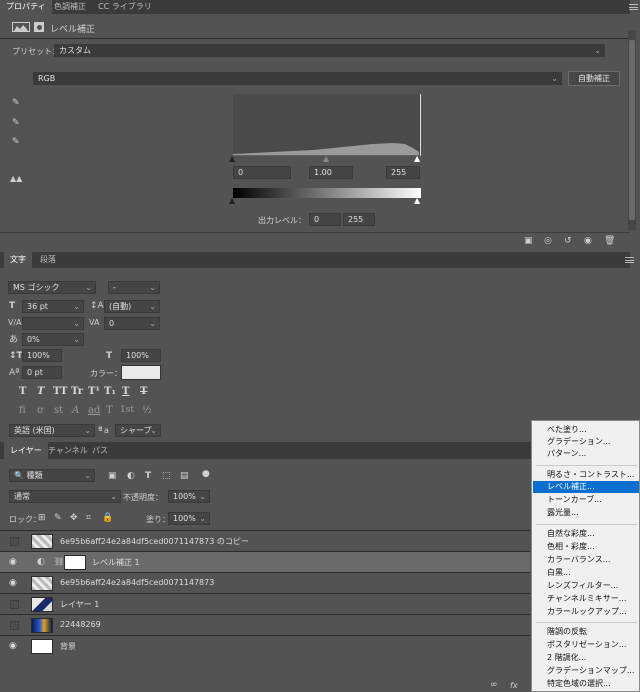 The height and width of the screenshot is (692, 640). Describe the element at coordinates (60, 391) in the screenshot. I see `all-caps-button: TT` at that location.